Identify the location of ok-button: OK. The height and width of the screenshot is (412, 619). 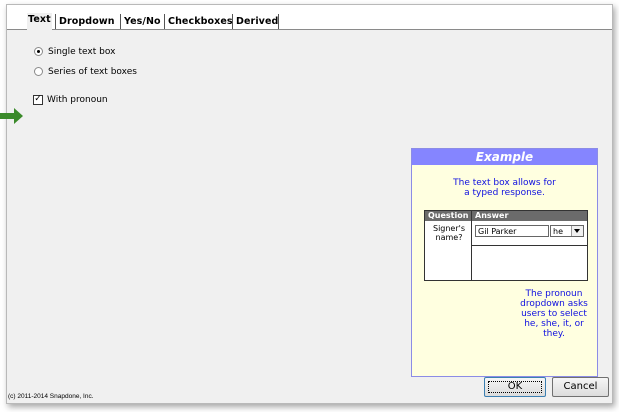
(515, 387).